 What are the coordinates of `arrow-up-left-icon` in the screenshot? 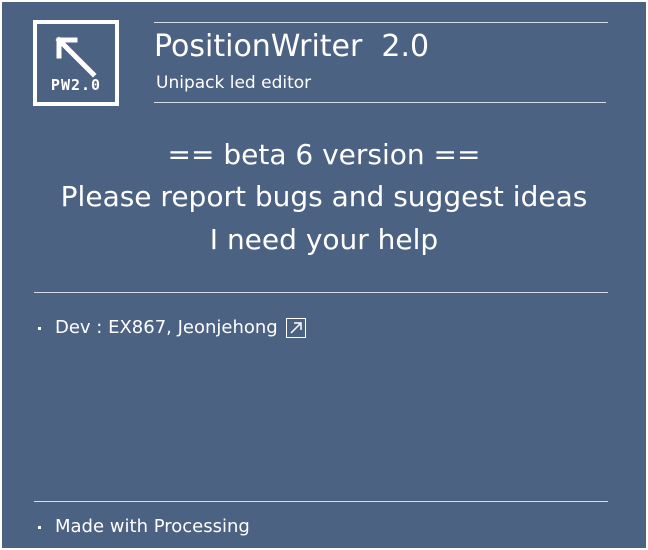 It's located at (76, 57).